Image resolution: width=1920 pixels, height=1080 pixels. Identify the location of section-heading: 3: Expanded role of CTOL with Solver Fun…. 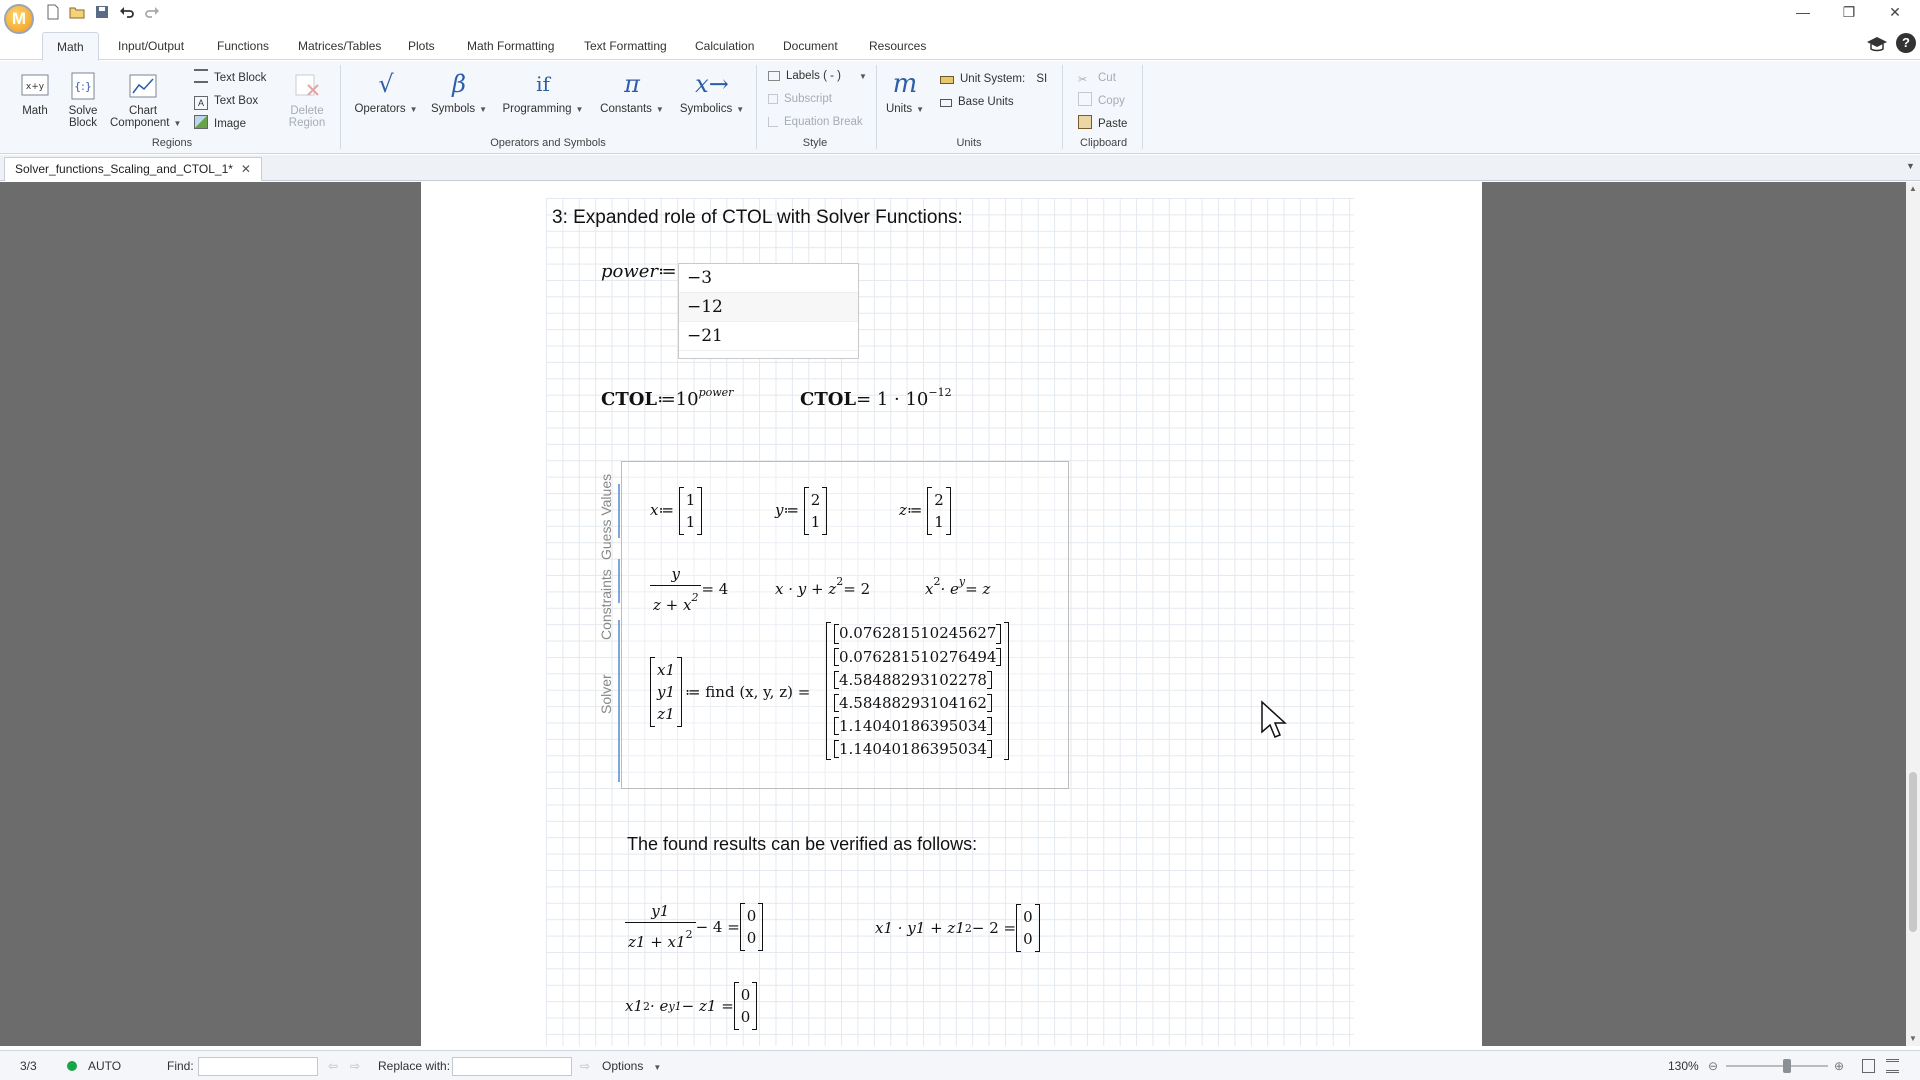
(757, 218).